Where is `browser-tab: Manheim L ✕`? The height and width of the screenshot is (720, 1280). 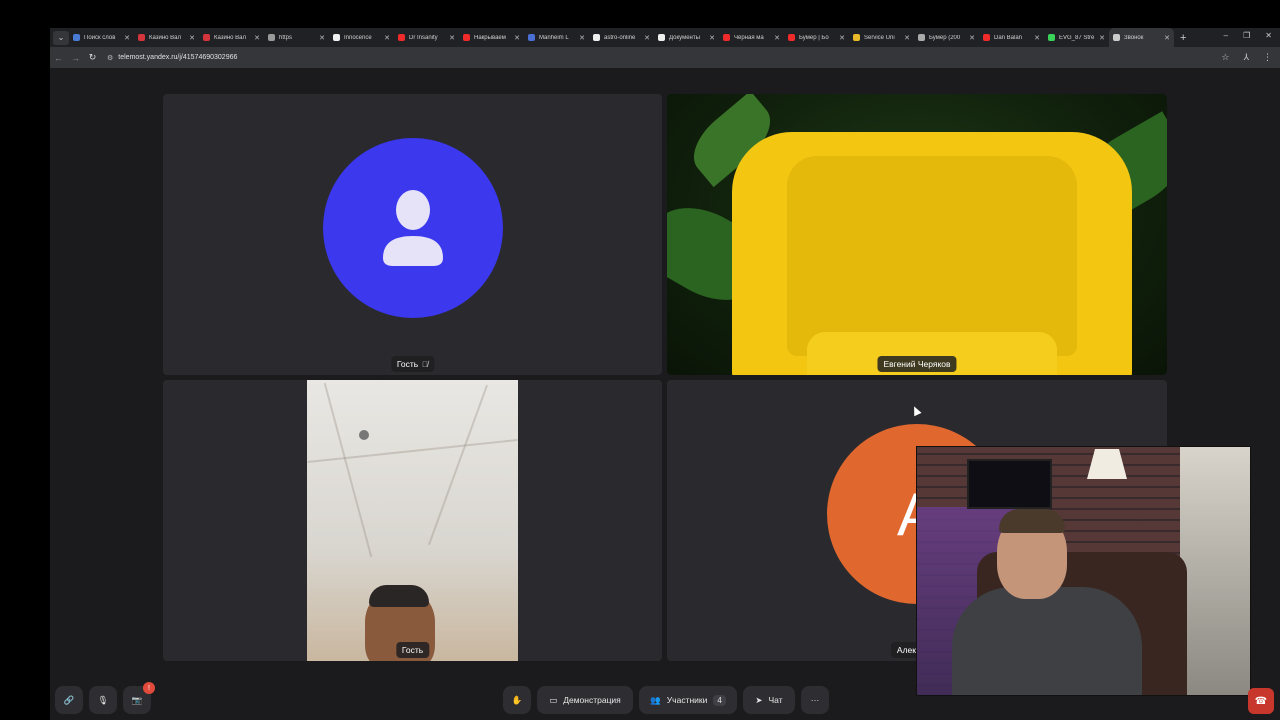 browser-tab: Manheim L ✕ is located at coordinates (556, 37).